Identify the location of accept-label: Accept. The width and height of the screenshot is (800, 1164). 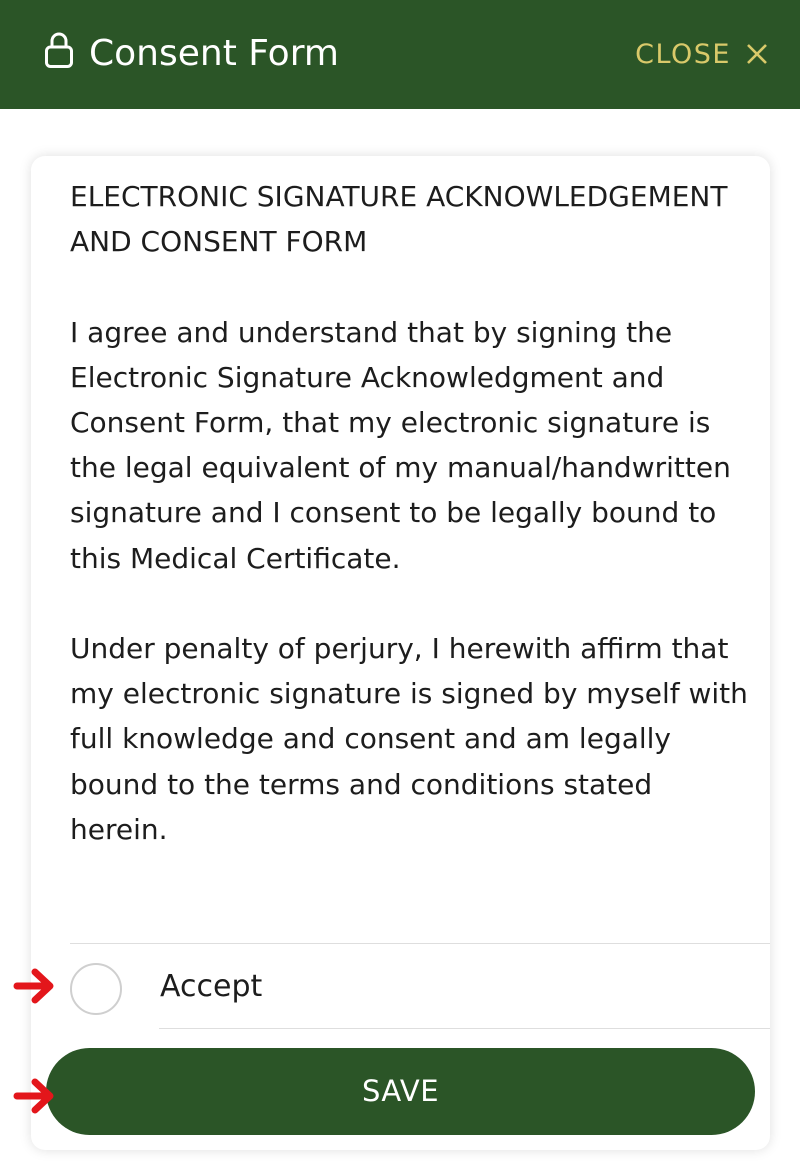
(211, 987).